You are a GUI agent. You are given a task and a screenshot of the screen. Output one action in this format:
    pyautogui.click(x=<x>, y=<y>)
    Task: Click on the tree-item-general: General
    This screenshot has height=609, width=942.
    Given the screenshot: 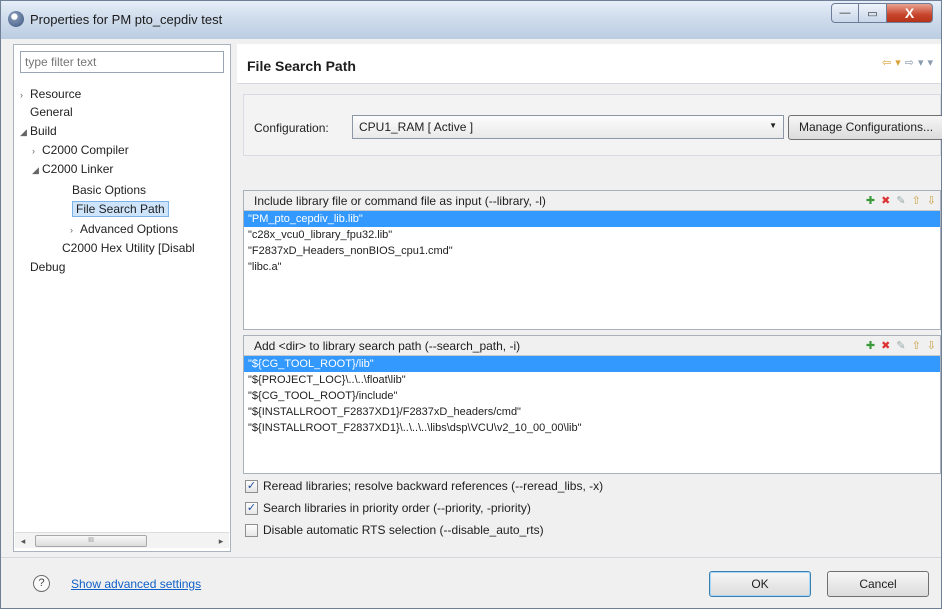 What is the action you would take?
    pyautogui.click(x=46, y=112)
    